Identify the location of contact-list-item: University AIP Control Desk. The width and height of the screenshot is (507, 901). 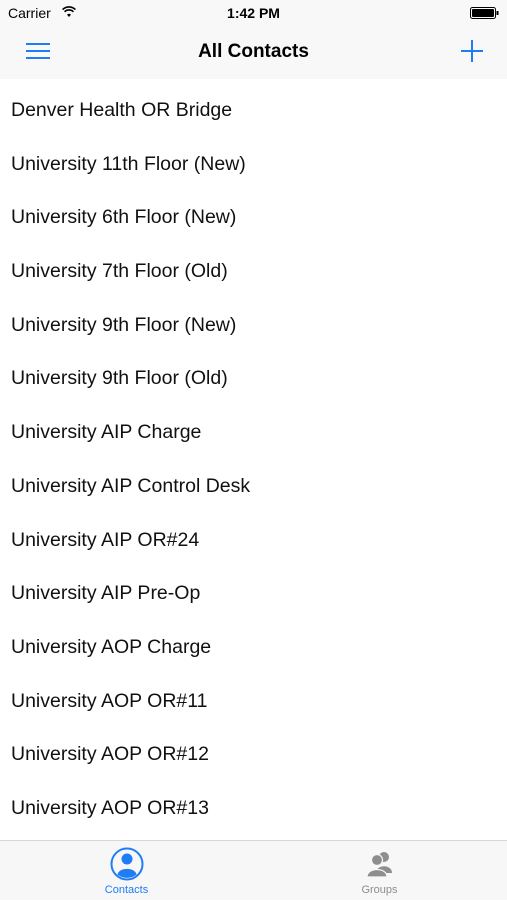
(253, 487).